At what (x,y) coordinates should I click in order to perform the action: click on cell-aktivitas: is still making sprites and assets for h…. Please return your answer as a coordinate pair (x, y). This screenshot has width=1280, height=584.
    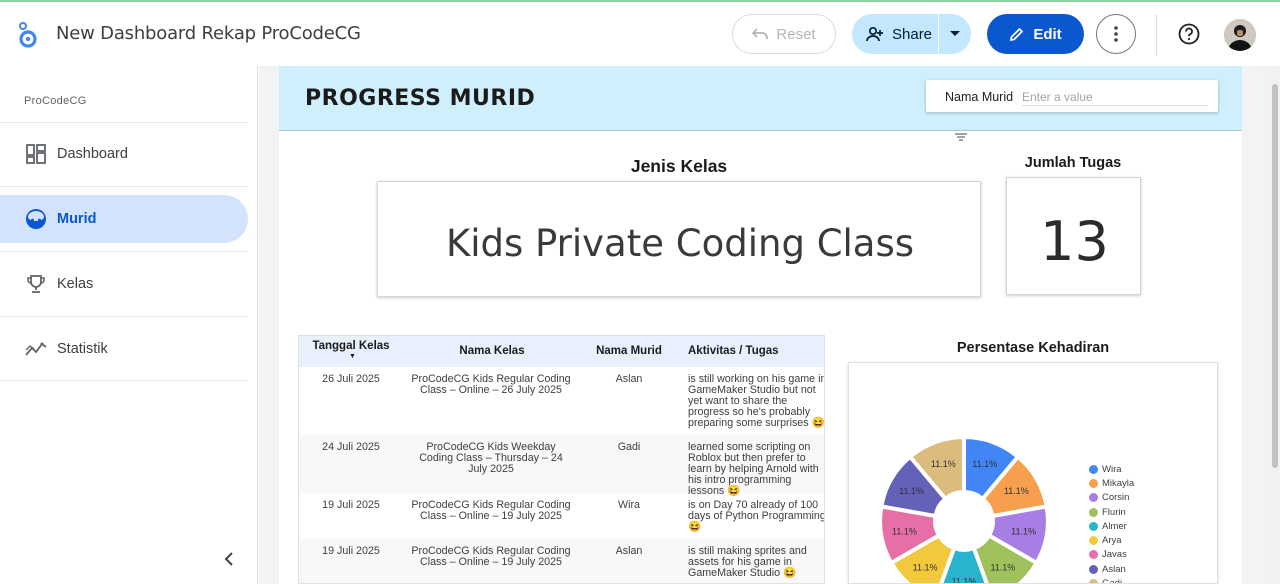
    Looking at the image, I should click on (747, 562).